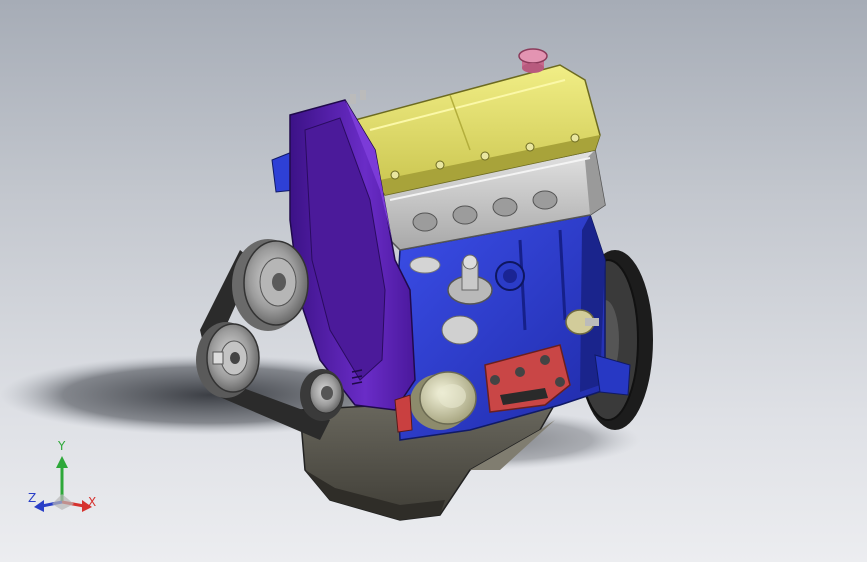 Image resolution: width=867 pixels, height=562 pixels. Describe the element at coordinates (62, 446) in the screenshot. I see `axis-y-label: Y` at that location.